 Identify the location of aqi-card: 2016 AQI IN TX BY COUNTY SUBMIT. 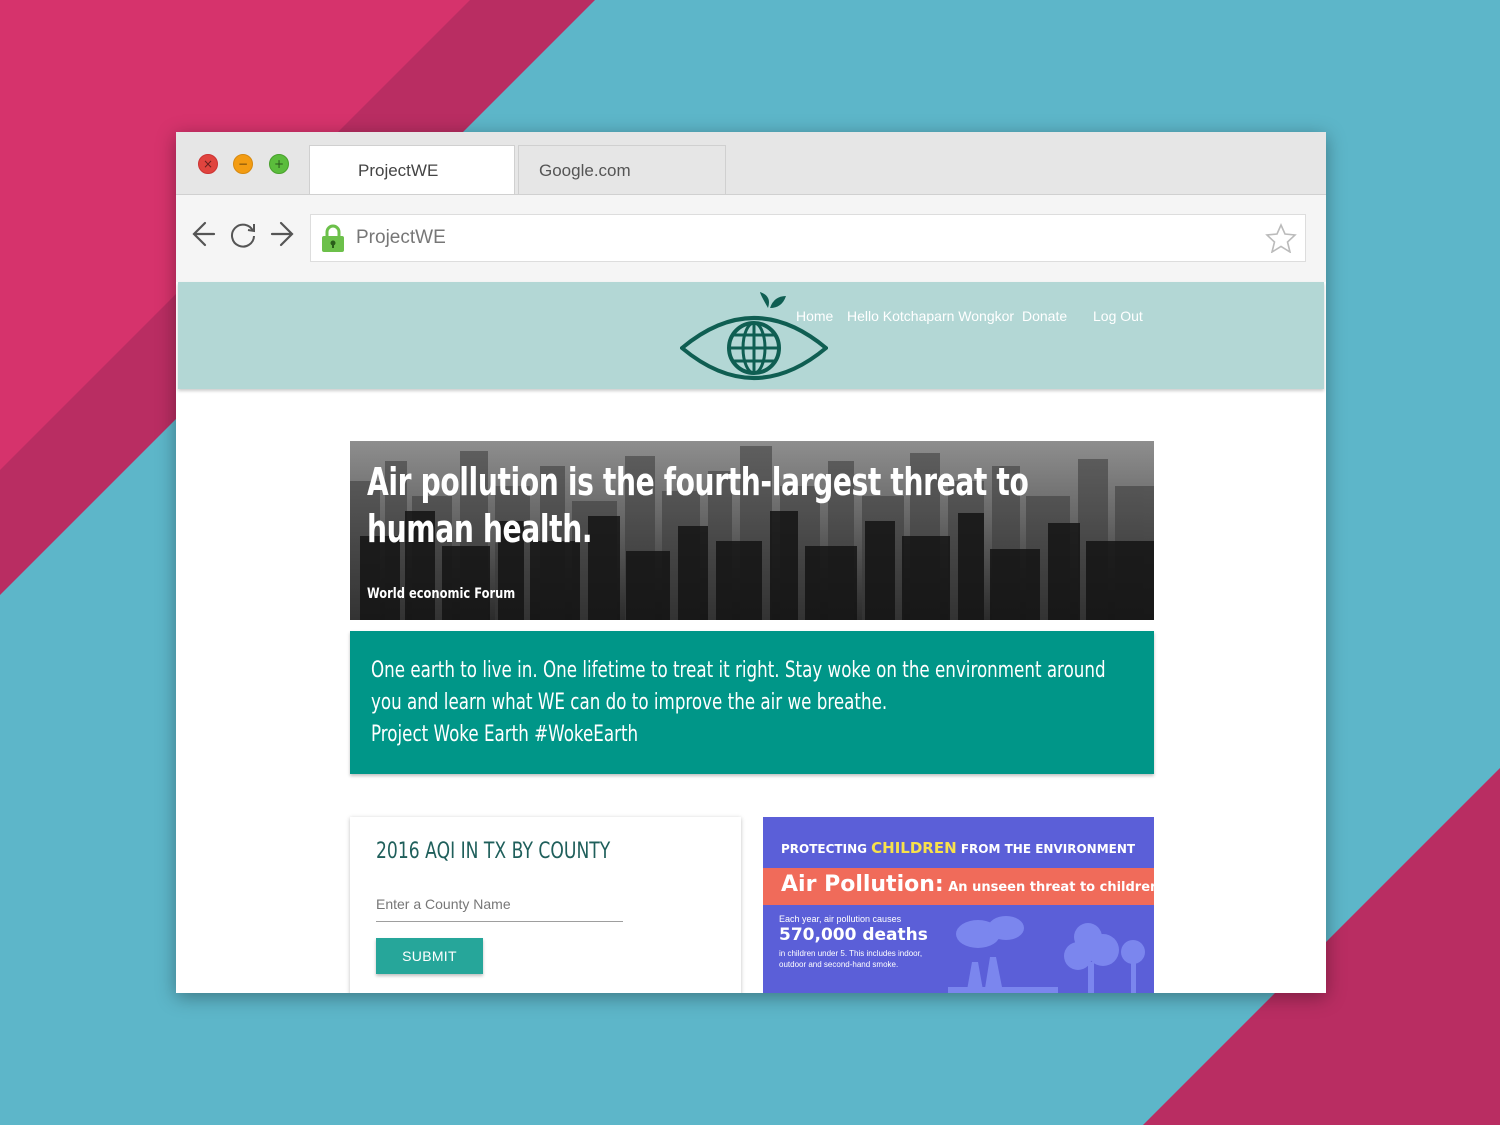
(545, 905).